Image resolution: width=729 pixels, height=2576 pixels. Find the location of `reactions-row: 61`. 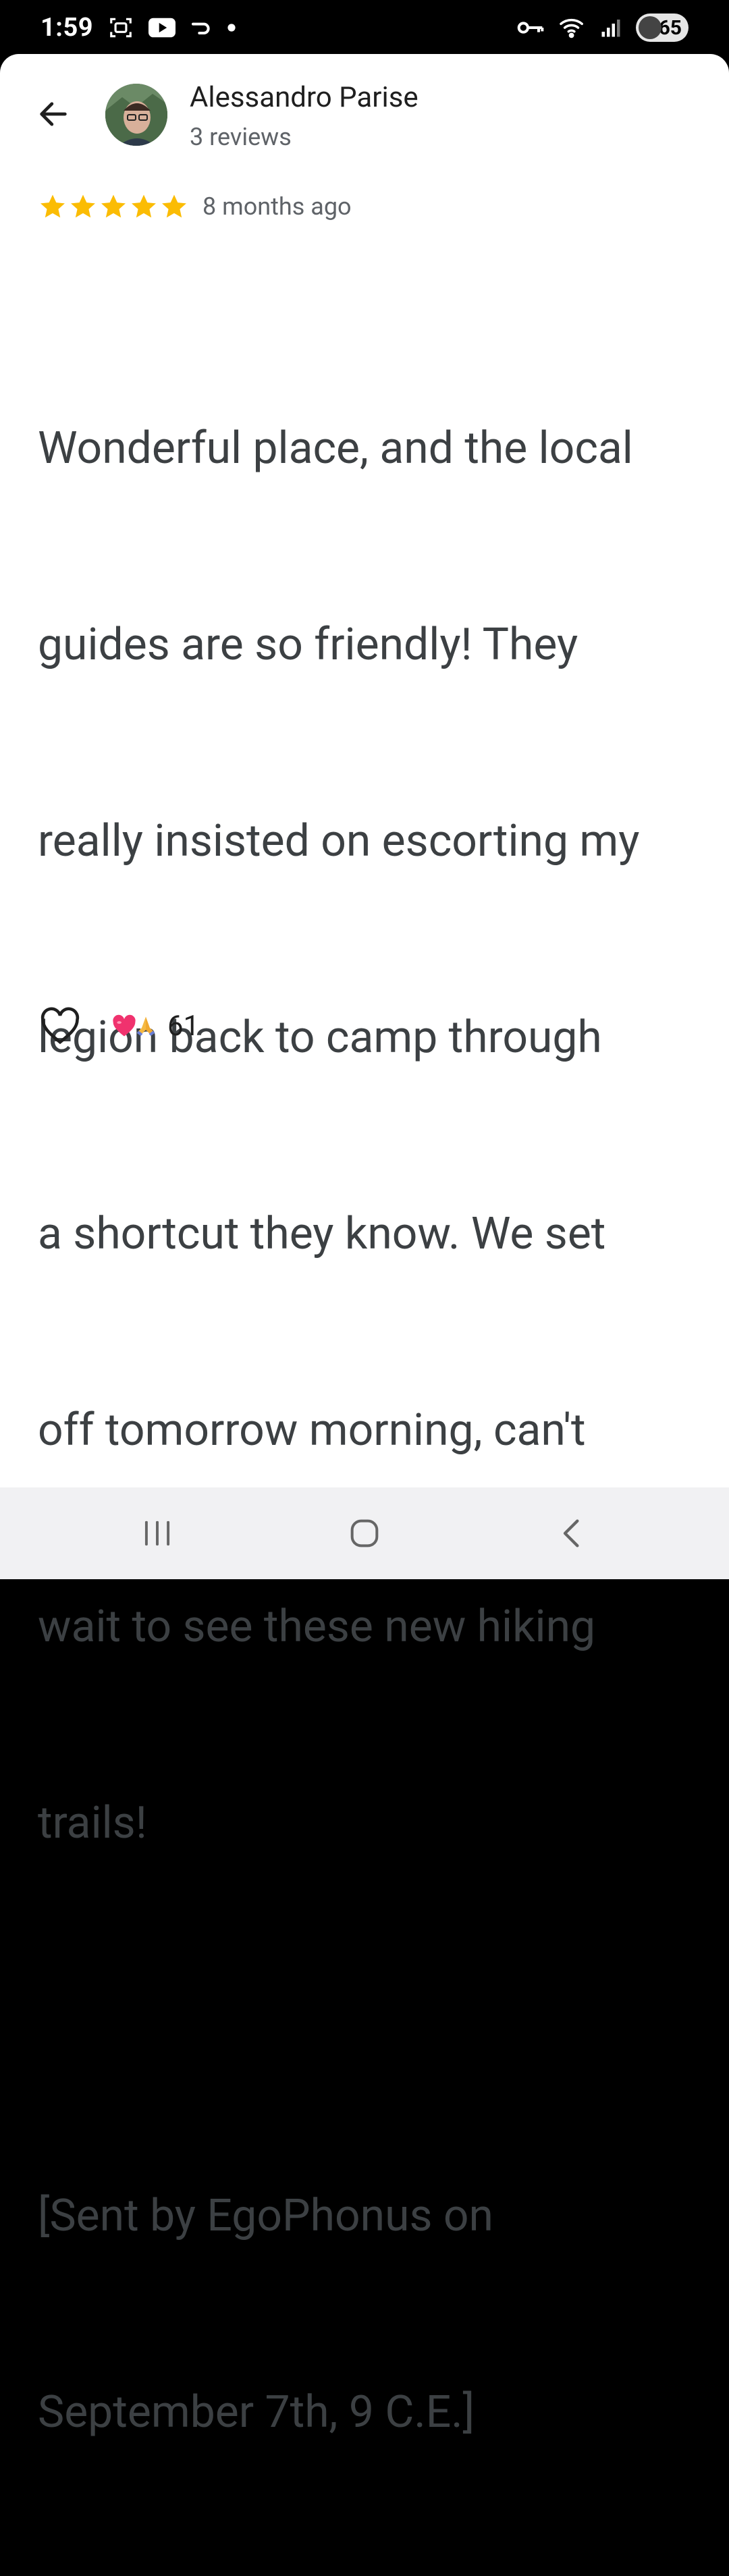

reactions-row: 61 is located at coordinates (118, 1026).